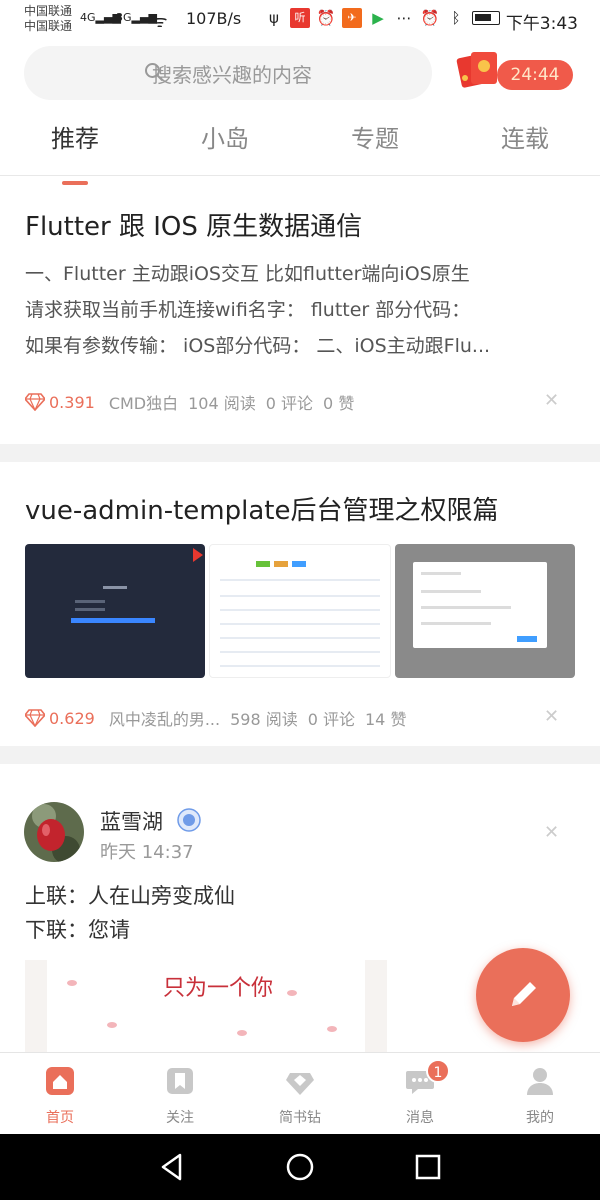  Describe the element at coordinates (248, 310) in the screenshot. I see `abstract-line: 请求获取当前手机连接wifi名字： flutter 部分代码：` at that location.